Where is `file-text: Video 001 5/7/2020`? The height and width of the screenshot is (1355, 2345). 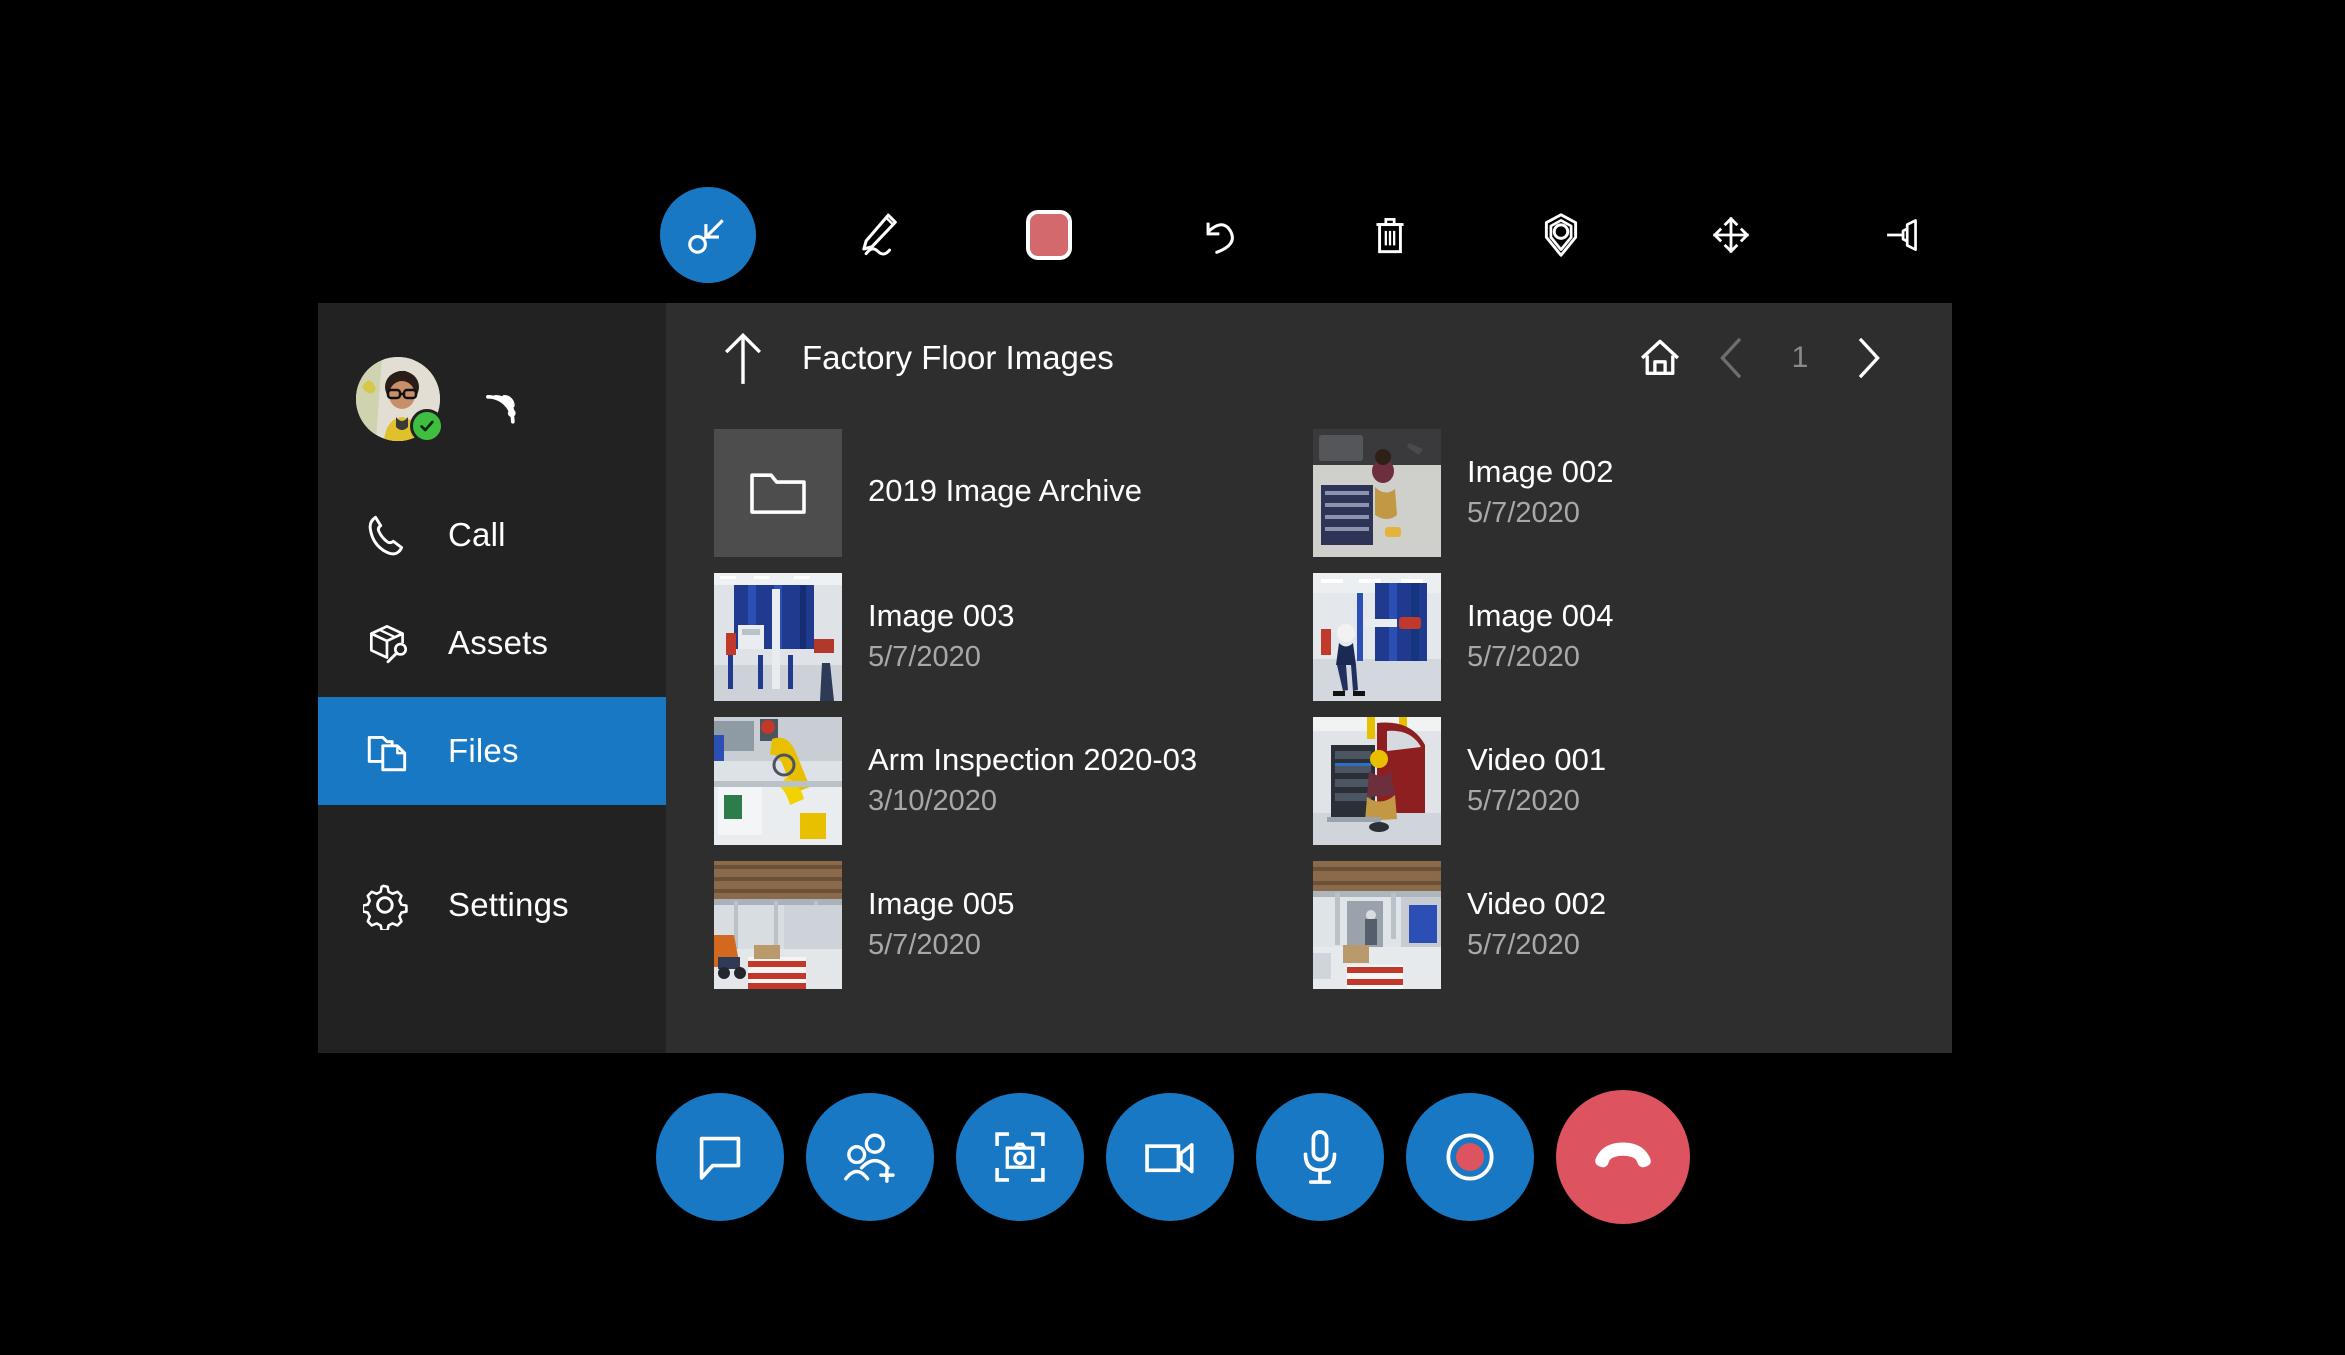
file-text: Video 001 5/7/2020 is located at coordinates (1536, 781).